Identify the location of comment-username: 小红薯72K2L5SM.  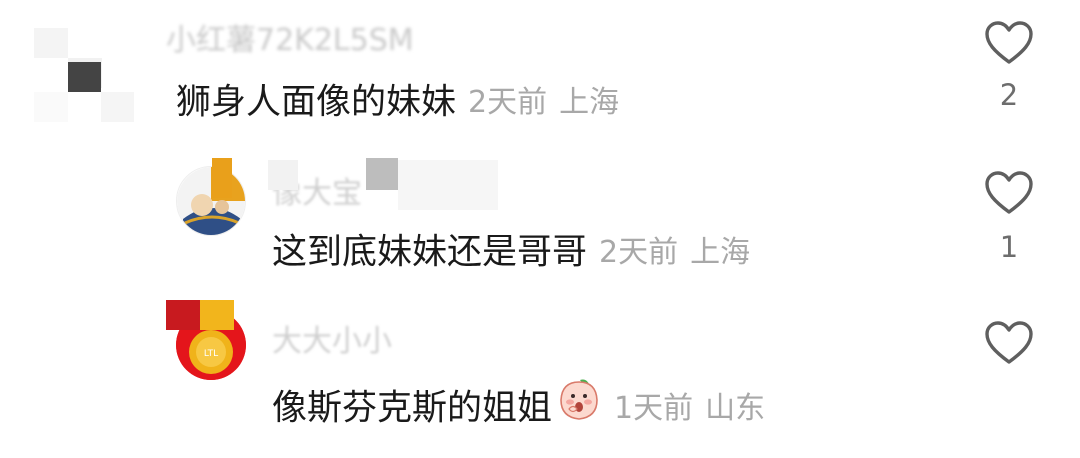
(336, 41).